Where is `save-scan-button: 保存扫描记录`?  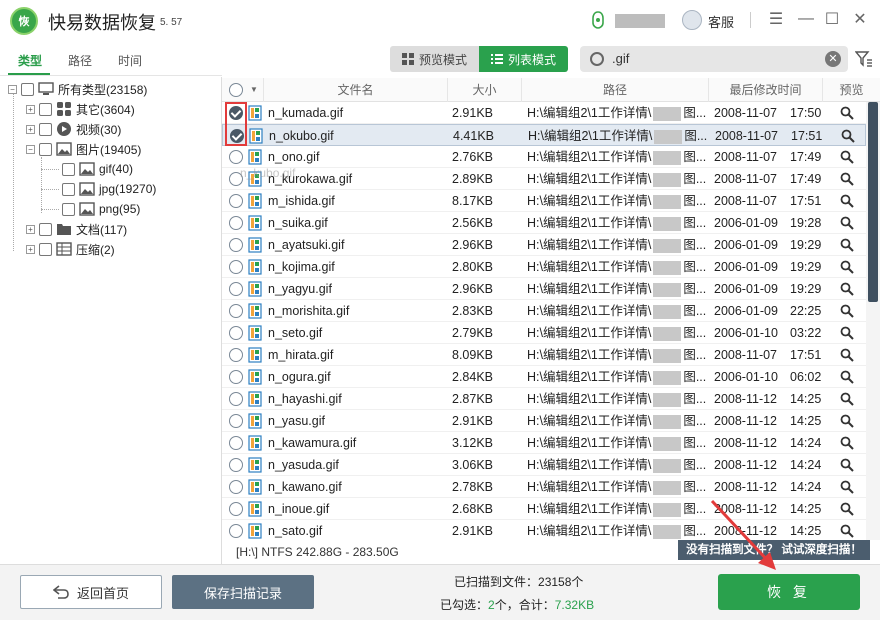 save-scan-button: 保存扫描记录 is located at coordinates (243, 592).